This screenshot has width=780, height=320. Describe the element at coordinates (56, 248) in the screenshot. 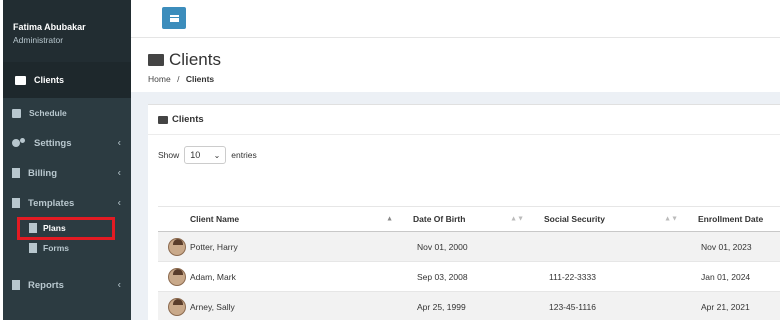

I see `sidebar-item-label: Forms` at that location.